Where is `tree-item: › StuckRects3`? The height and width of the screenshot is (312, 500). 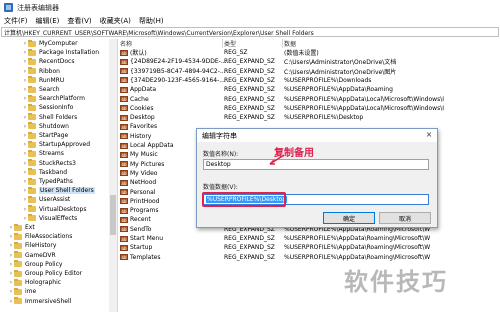 tree-item: › StuckRects3 is located at coordinates (49, 163).